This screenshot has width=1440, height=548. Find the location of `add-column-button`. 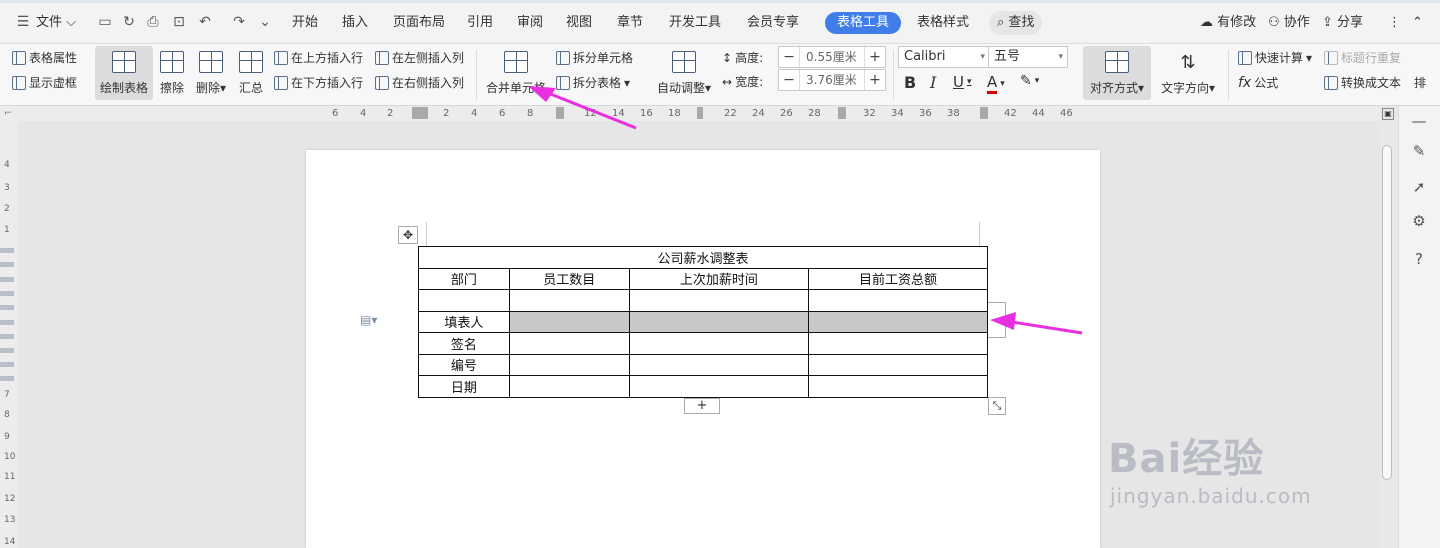

add-column-button is located at coordinates (997, 320).